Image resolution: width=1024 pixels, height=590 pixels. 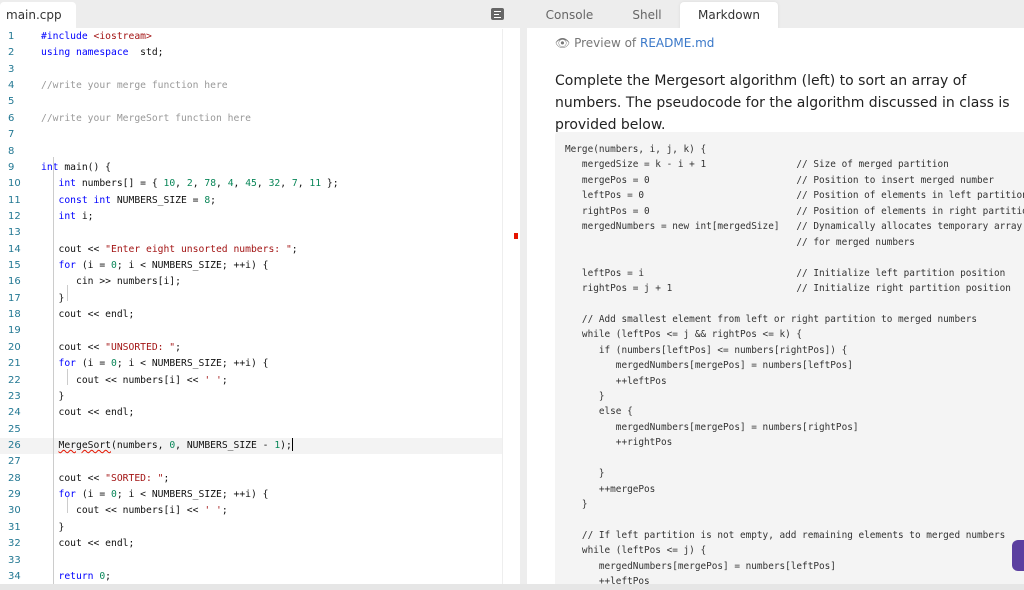 What do you see at coordinates (251, 315) in the screenshot?
I see `code-line: 18 cout << endl;` at bounding box center [251, 315].